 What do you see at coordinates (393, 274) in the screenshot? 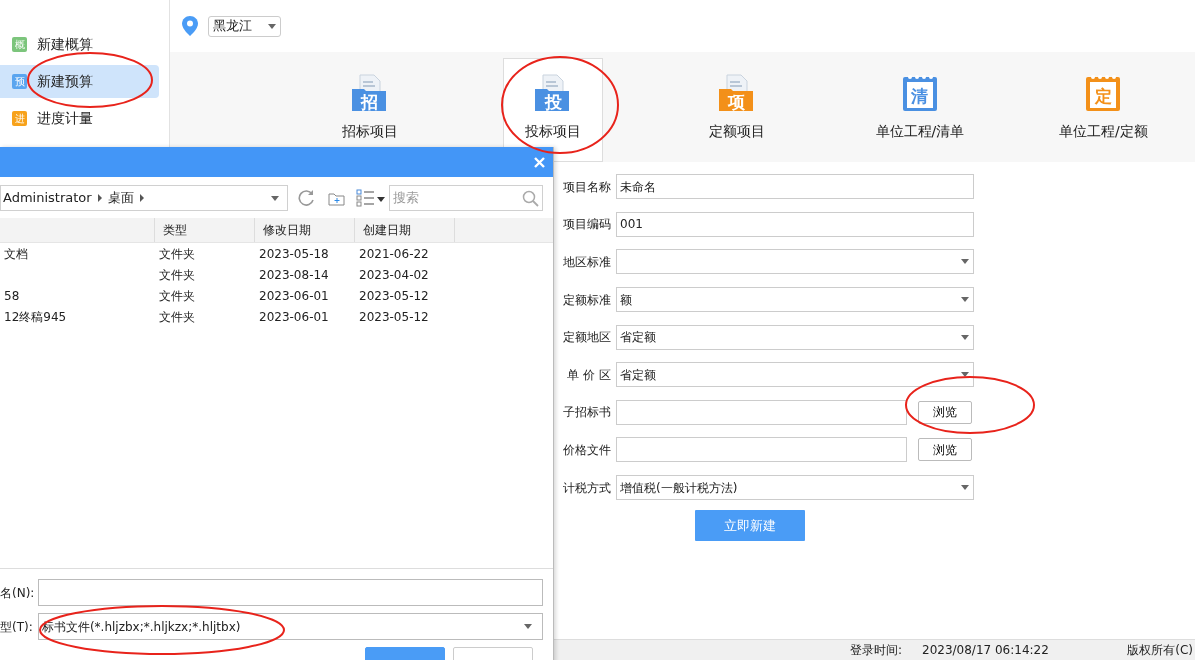
I see `table-cell-text: 2023-04-02` at bounding box center [393, 274].